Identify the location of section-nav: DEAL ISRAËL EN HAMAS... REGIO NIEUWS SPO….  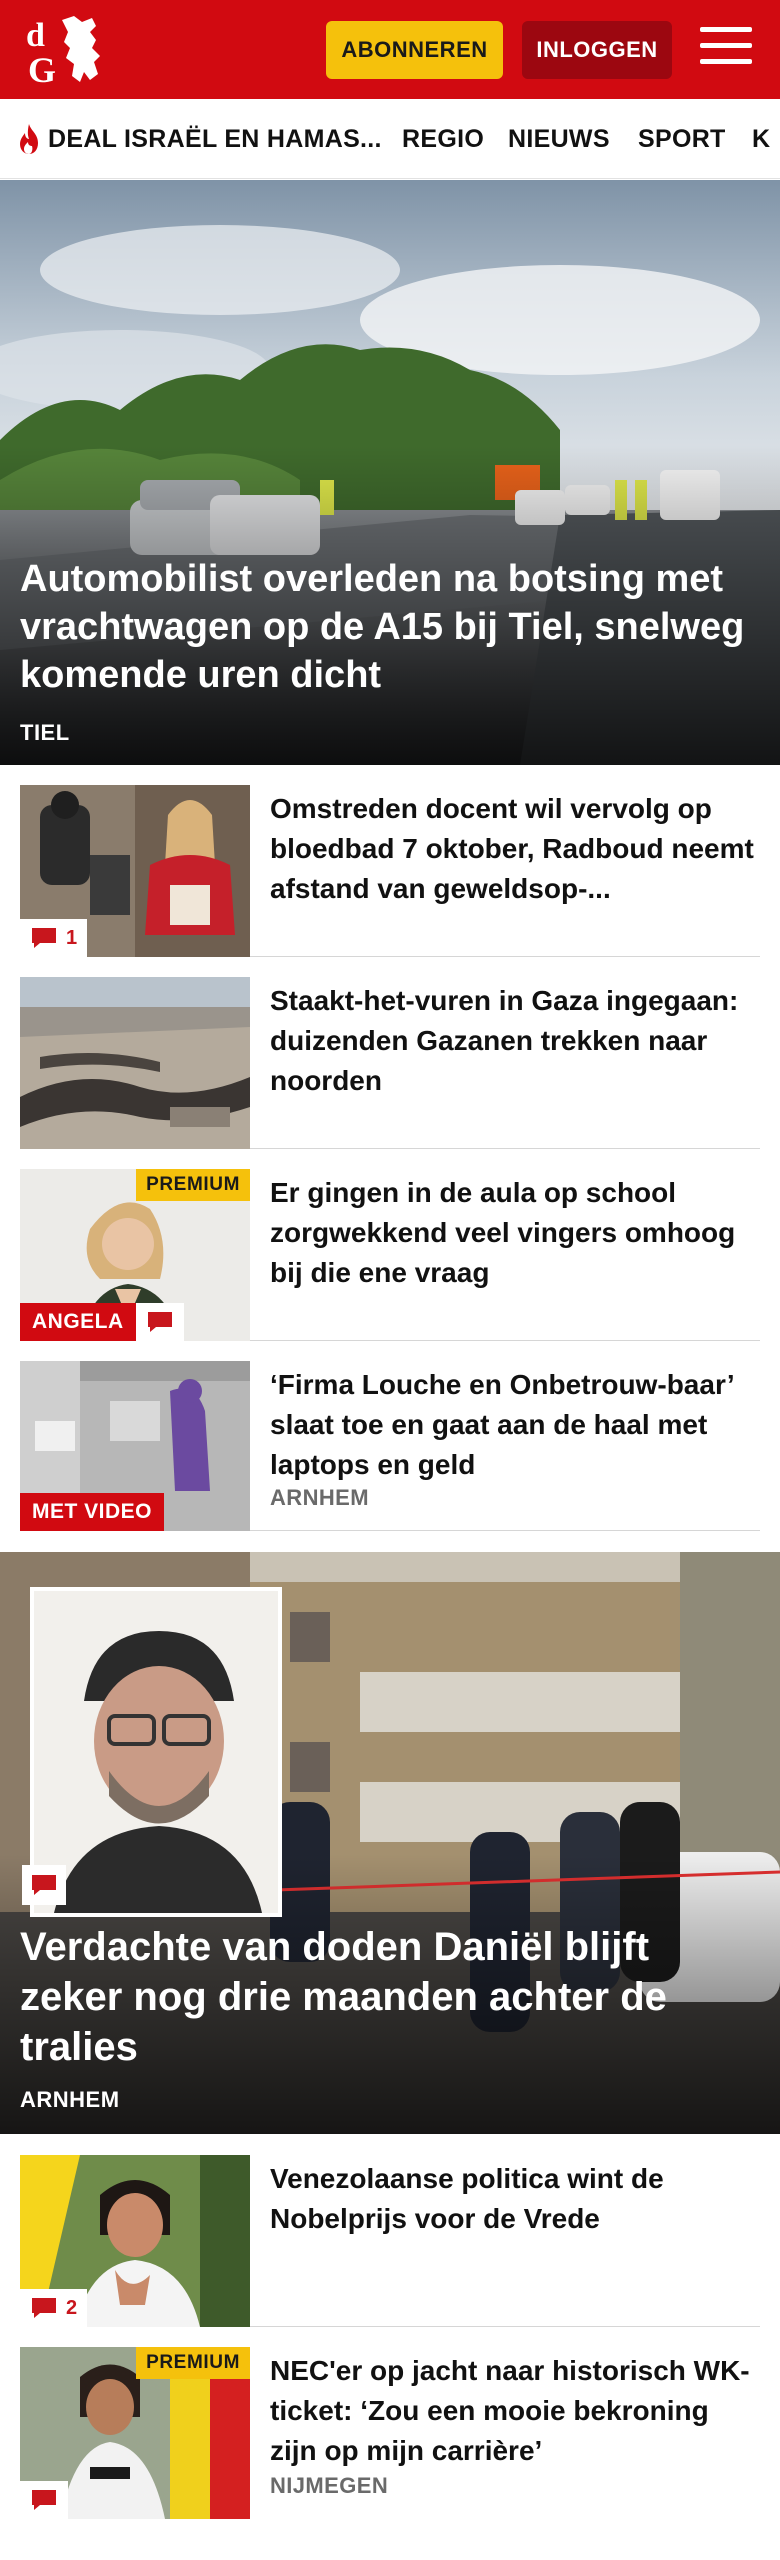
(390, 139).